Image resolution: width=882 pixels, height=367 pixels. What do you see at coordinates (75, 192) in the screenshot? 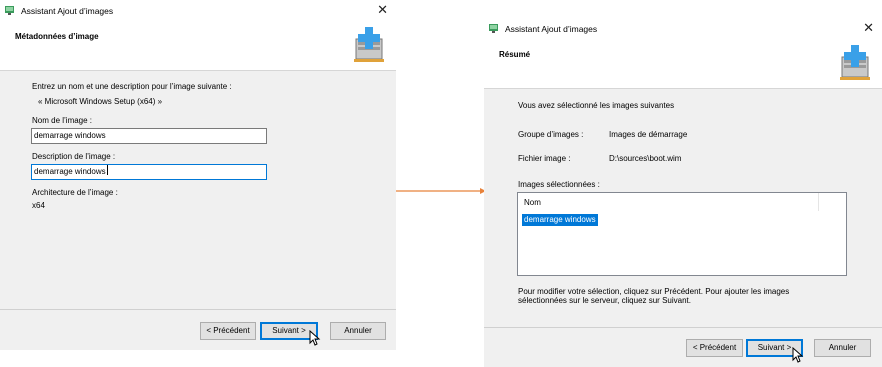
I see `image-architecture-label: Architecture de l’image :` at bounding box center [75, 192].